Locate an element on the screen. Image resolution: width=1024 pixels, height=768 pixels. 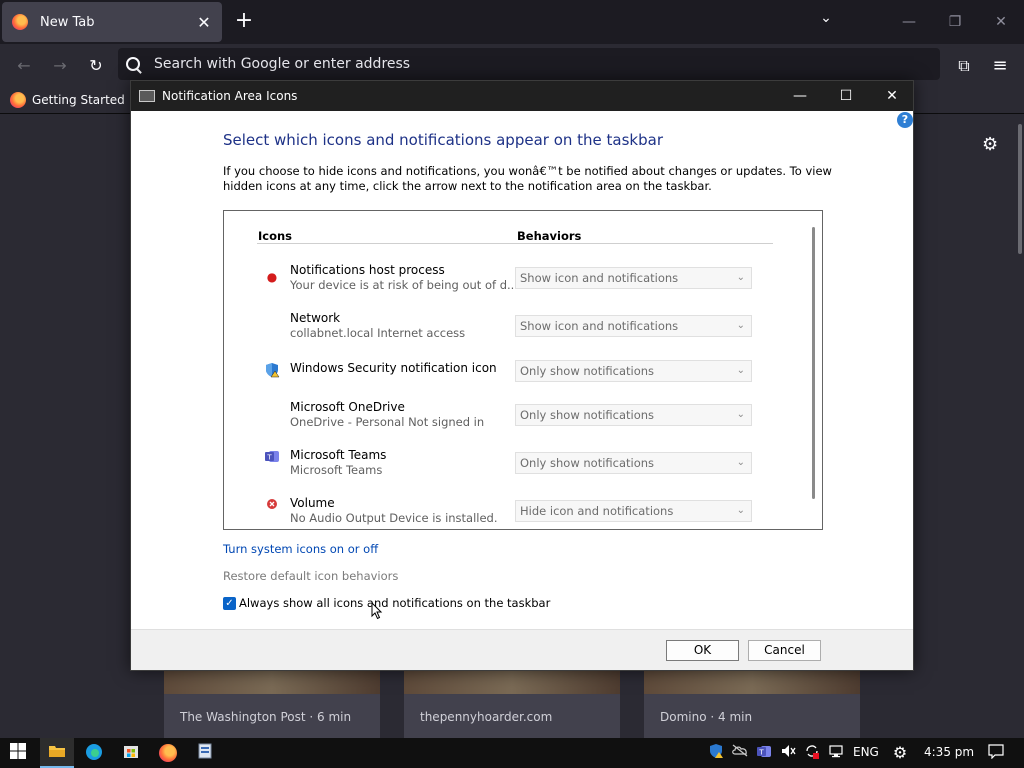
dialog-minimize-button: — is located at coordinates (800, 96).